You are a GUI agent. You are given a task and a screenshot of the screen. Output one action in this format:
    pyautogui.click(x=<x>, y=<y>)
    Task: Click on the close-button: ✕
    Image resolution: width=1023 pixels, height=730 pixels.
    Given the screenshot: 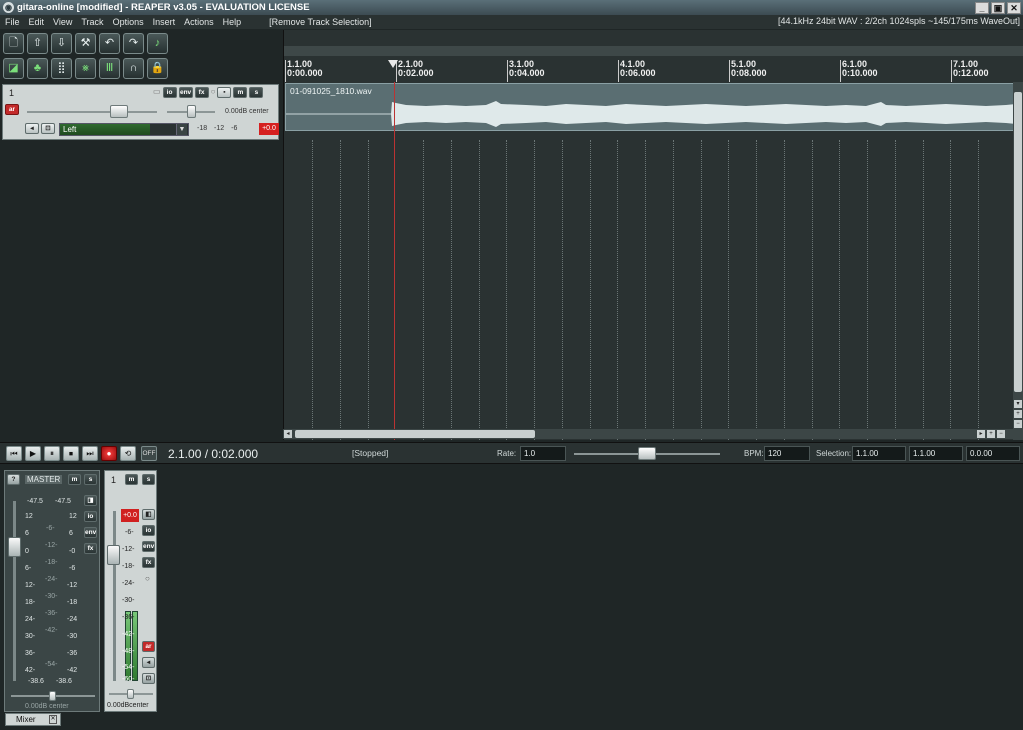 What is the action you would take?
    pyautogui.click(x=1014, y=7)
    